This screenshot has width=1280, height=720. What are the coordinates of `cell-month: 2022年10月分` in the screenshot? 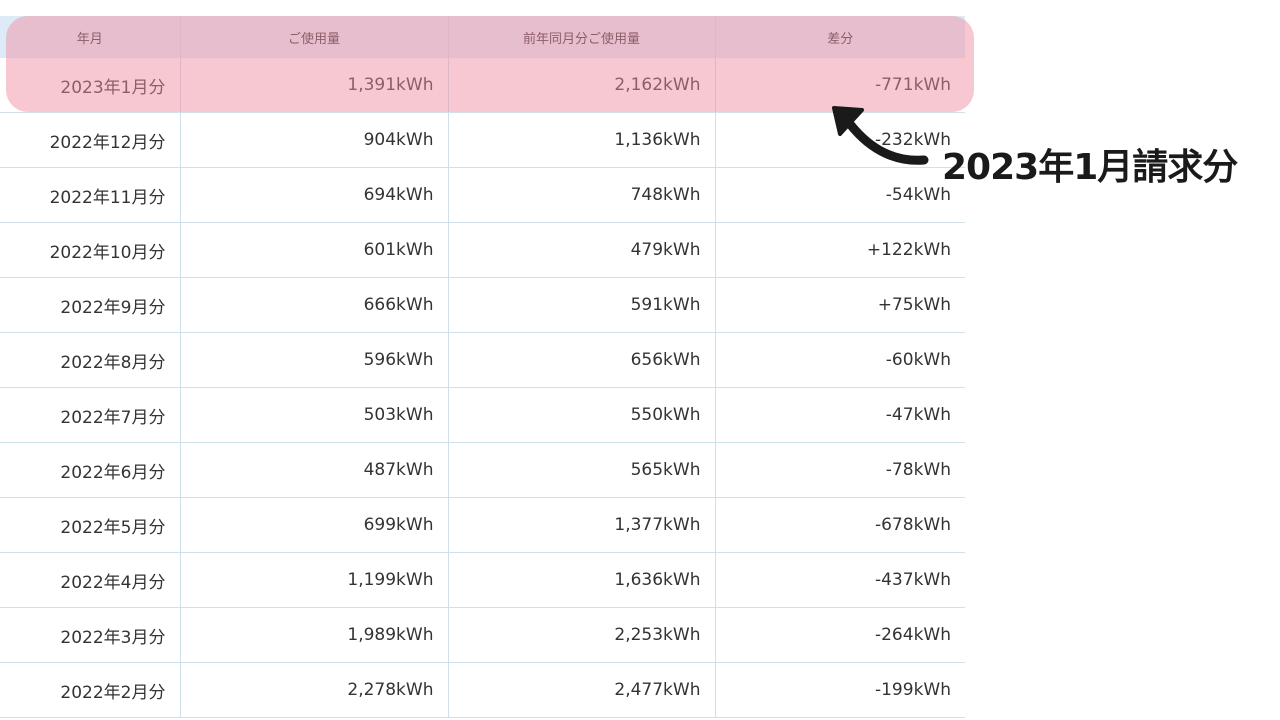 It's located at (90, 250).